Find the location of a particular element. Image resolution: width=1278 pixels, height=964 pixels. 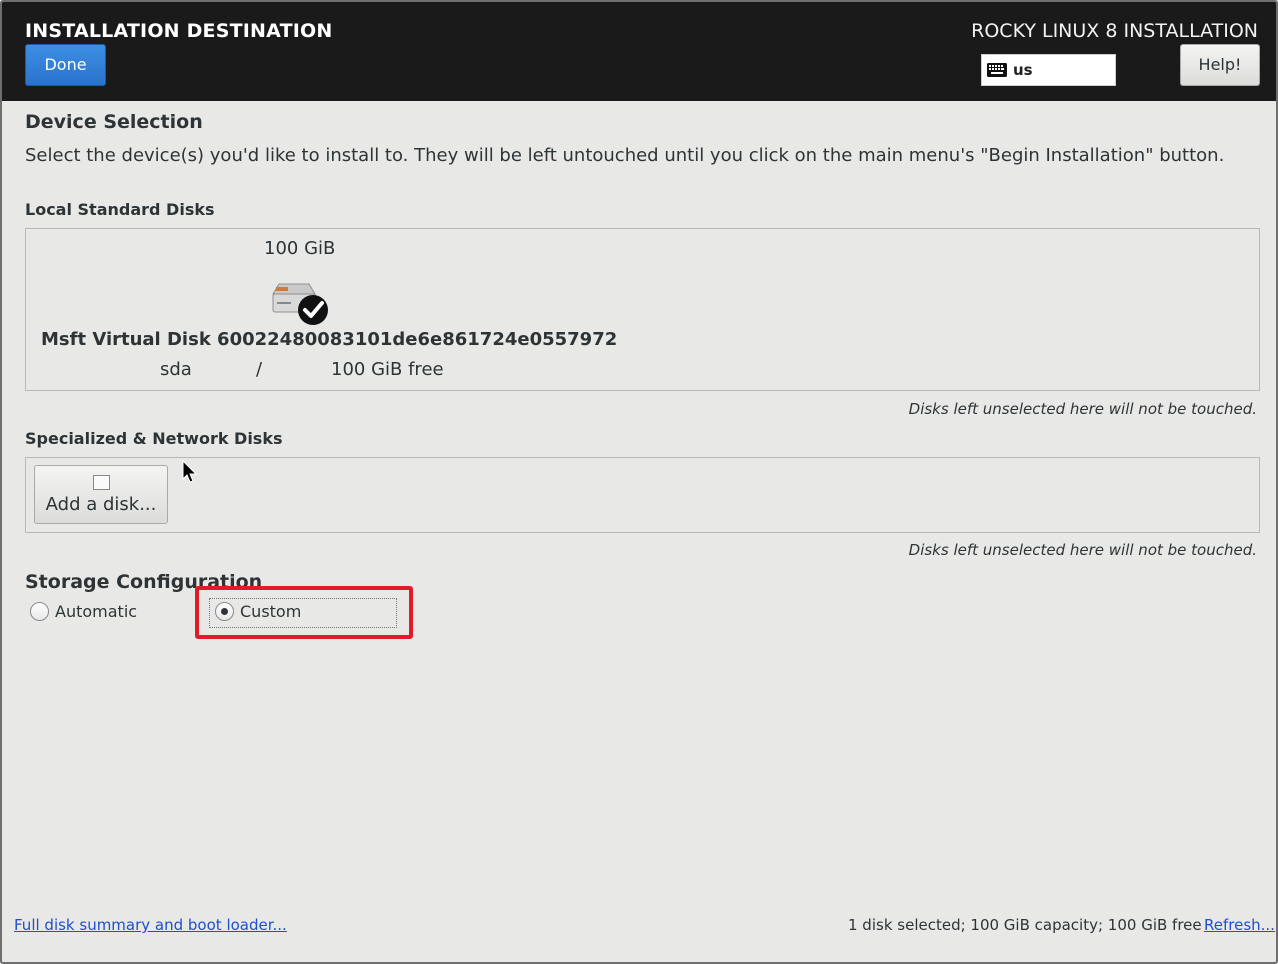

network-disks-panel is located at coordinates (642, 495).